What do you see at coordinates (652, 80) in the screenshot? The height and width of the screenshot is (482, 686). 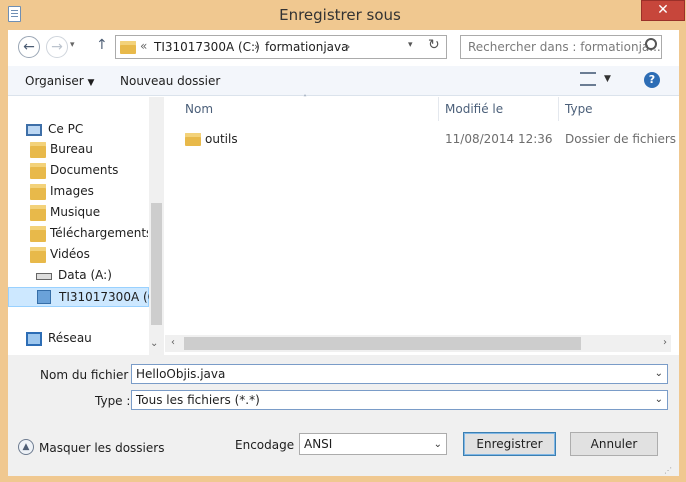 I see `help-icon: ?` at bounding box center [652, 80].